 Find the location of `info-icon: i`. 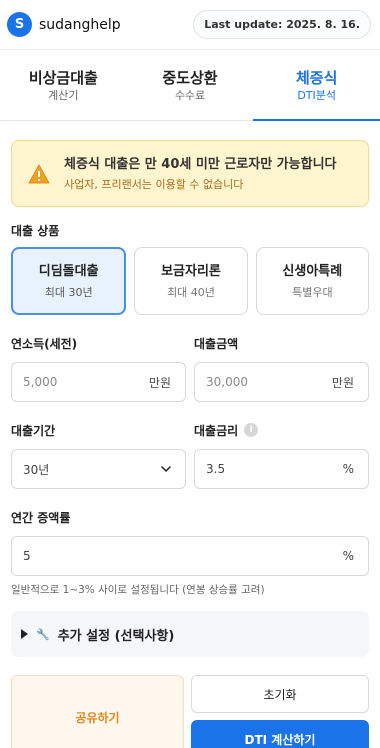

info-icon: i is located at coordinates (251, 430).